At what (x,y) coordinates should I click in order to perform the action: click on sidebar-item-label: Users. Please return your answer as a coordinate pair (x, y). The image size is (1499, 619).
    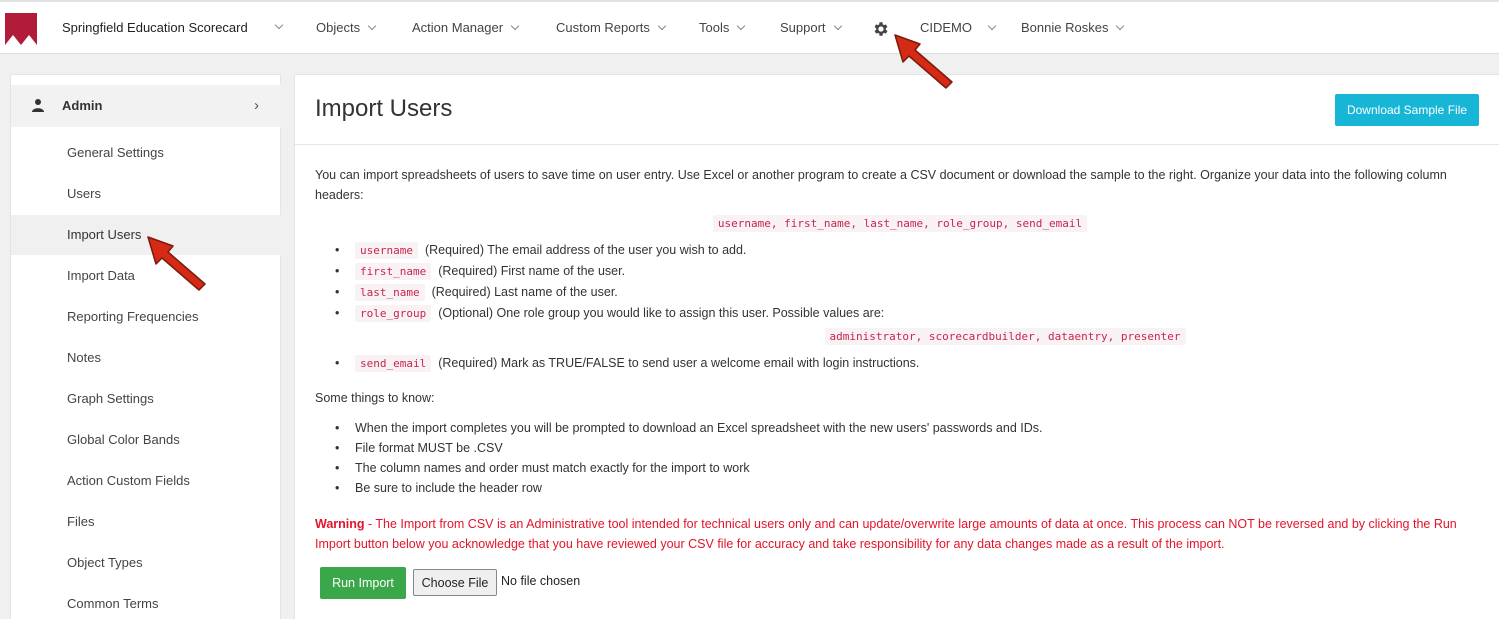
    Looking at the image, I should click on (84, 193).